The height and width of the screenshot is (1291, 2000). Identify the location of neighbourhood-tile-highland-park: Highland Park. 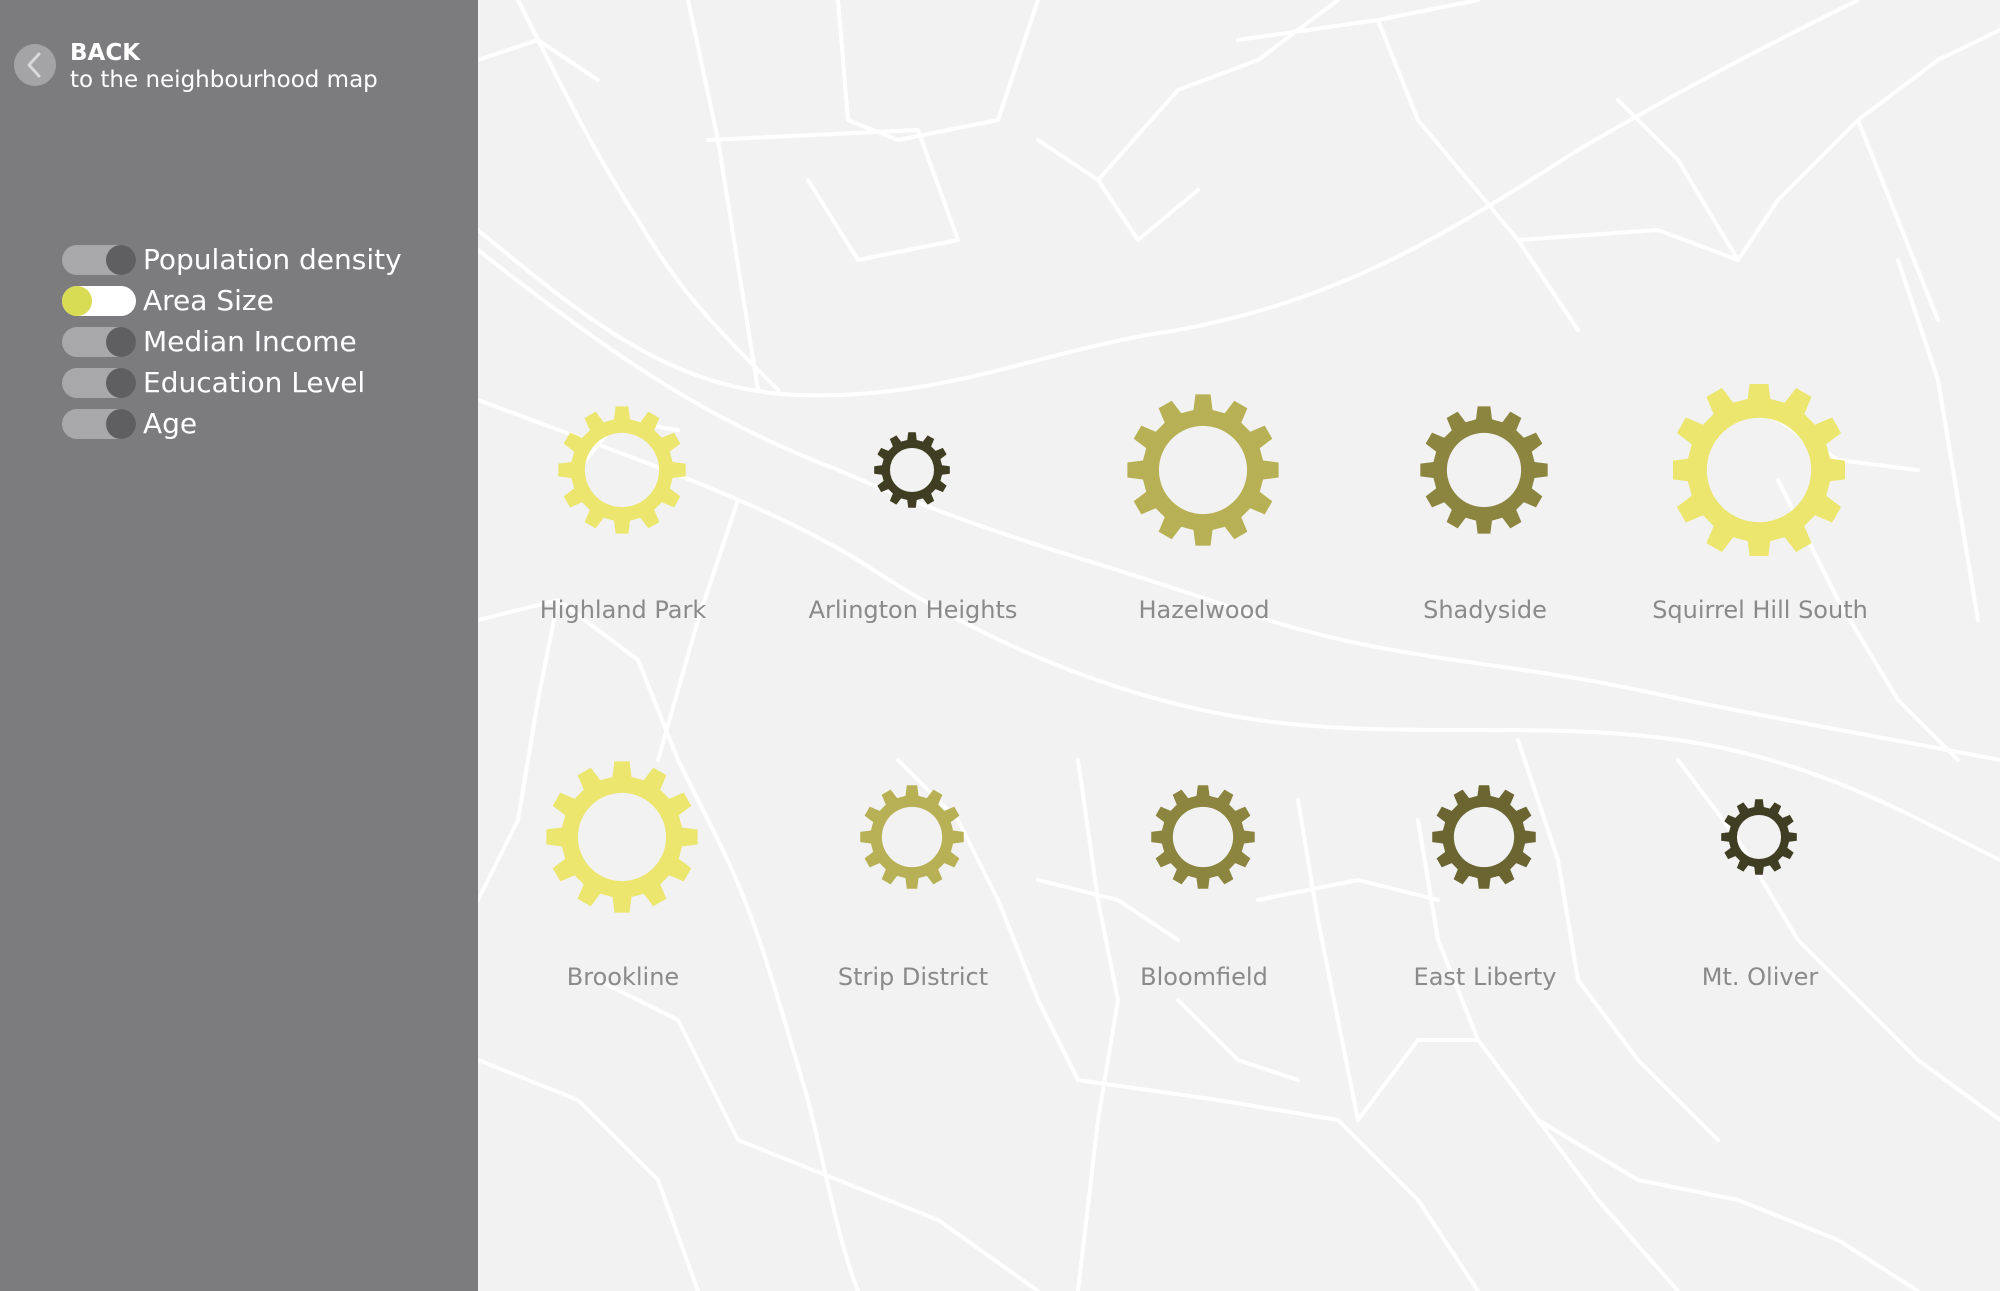
(623, 500).